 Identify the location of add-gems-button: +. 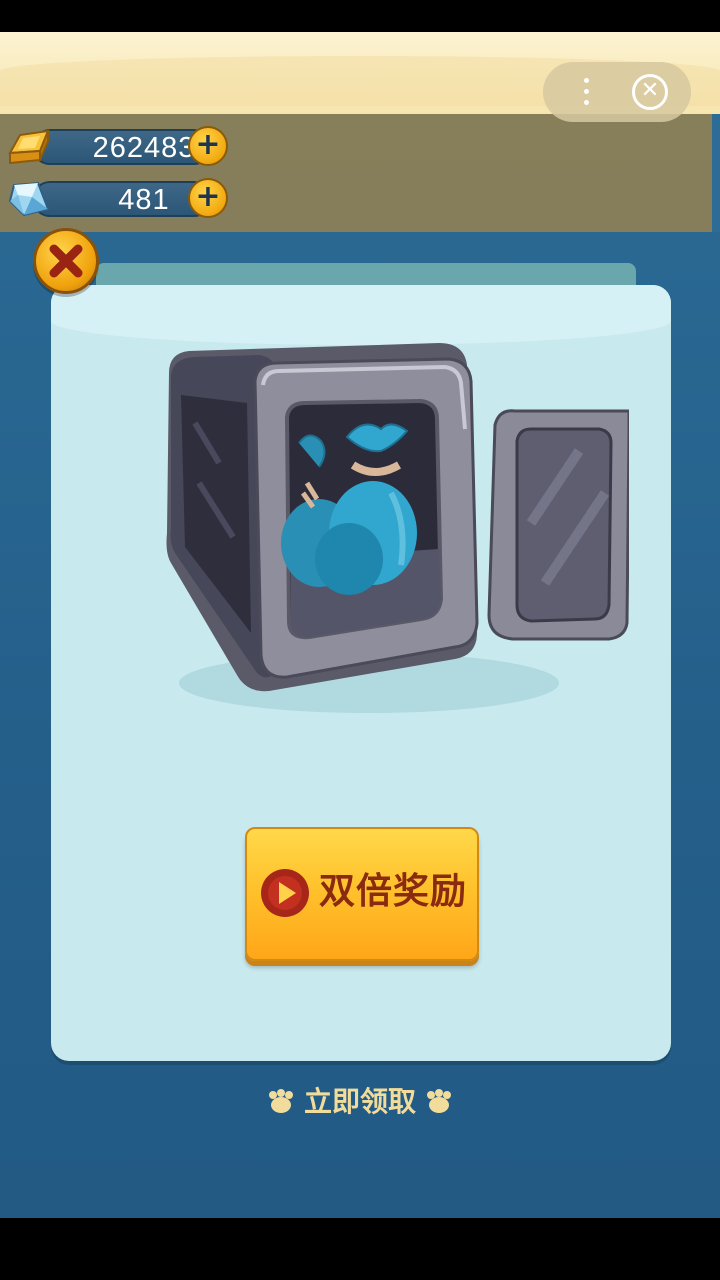
(208, 198).